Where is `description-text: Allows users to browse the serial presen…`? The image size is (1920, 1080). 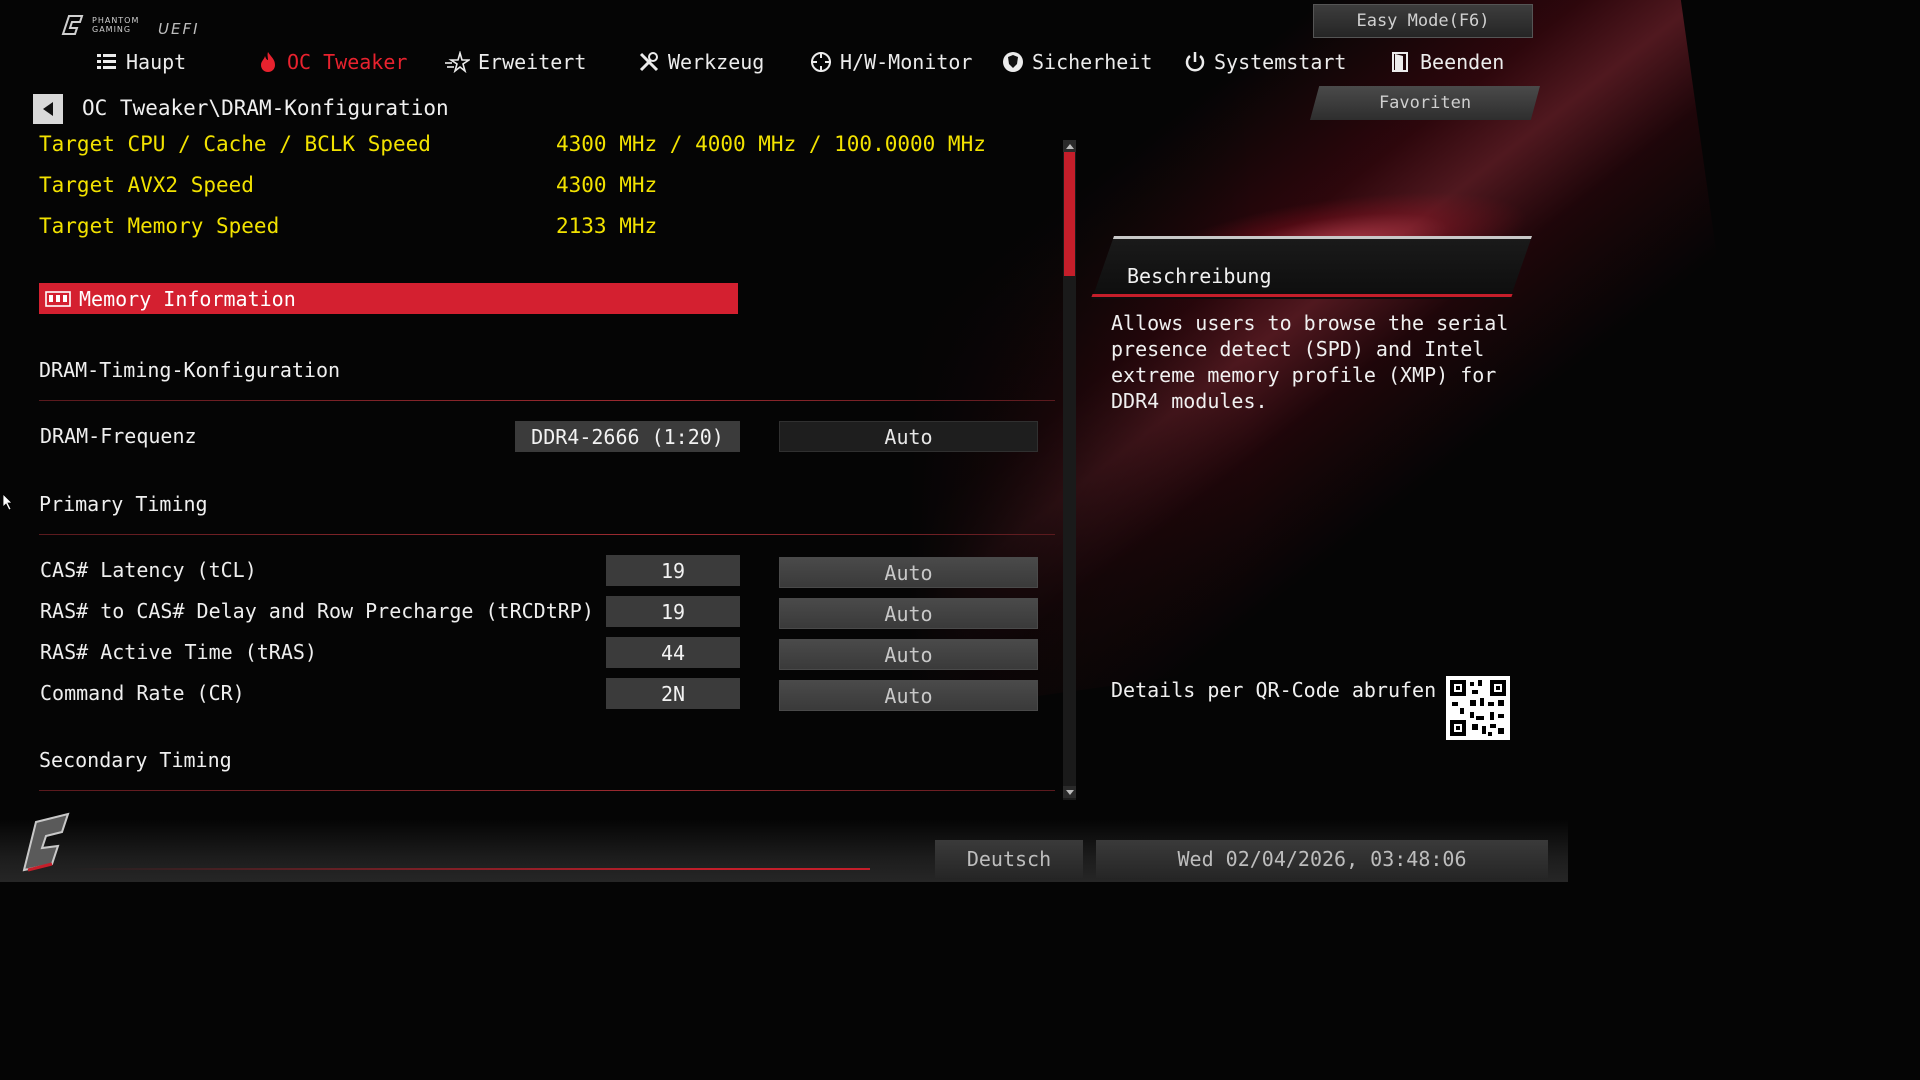 description-text: Allows users to browse the serial presen… is located at coordinates (1310, 362).